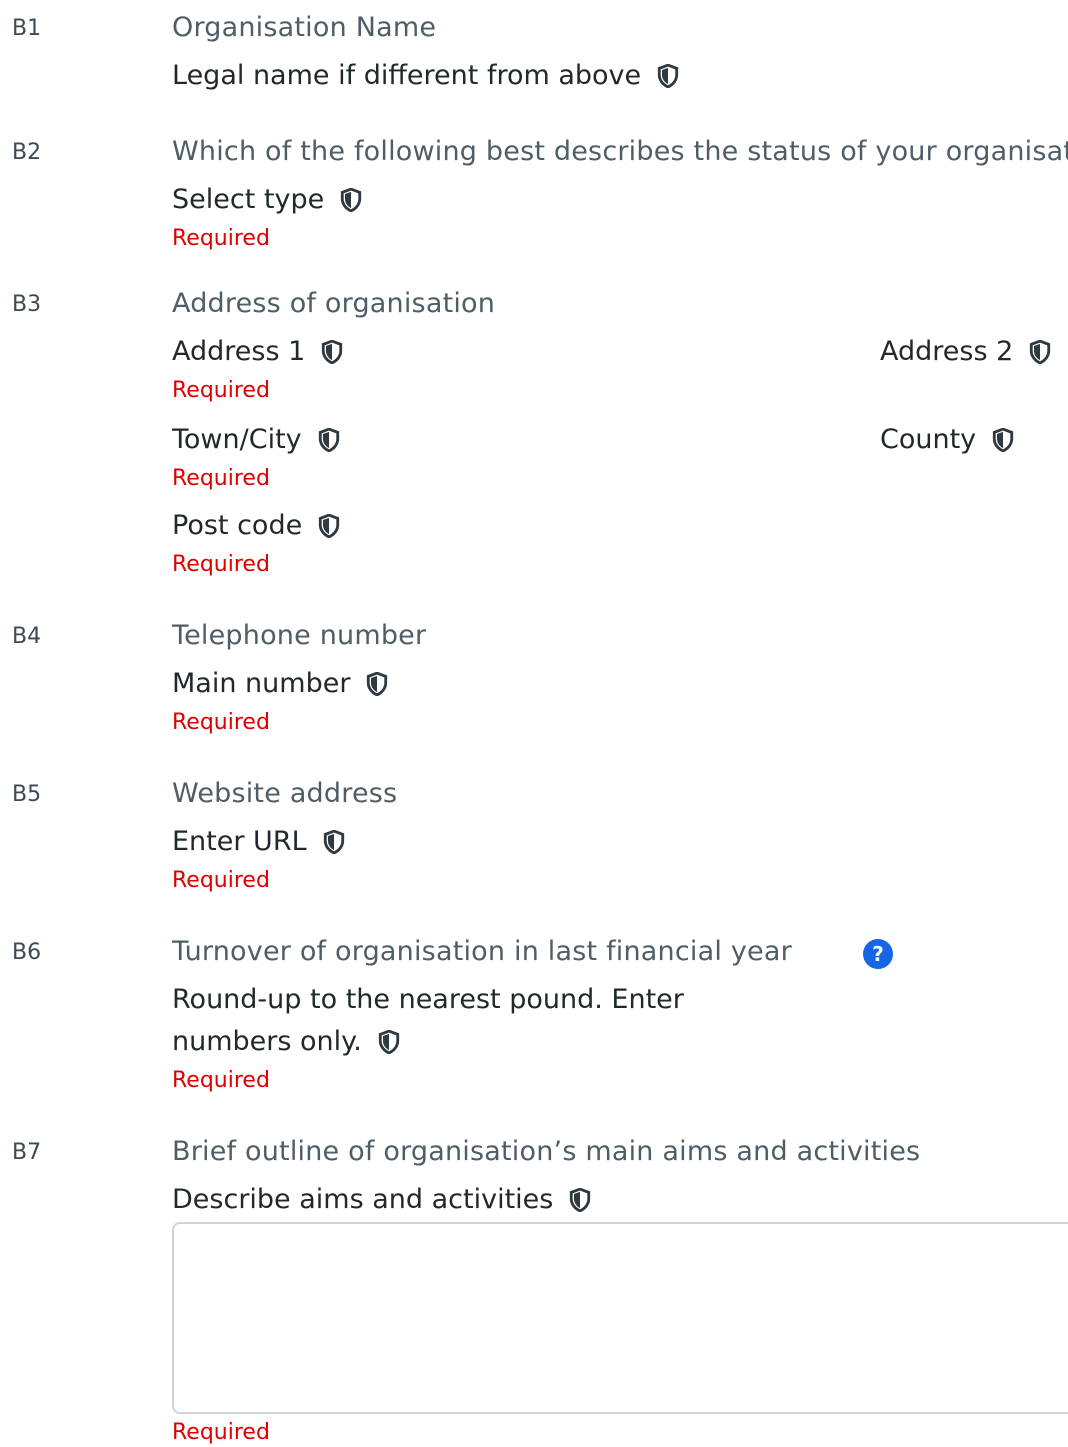 Image resolution: width=1068 pixels, height=1447 pixels. I want to click on field-label-text: Round-up to the nearest pound. Enter, so click(428, 999).